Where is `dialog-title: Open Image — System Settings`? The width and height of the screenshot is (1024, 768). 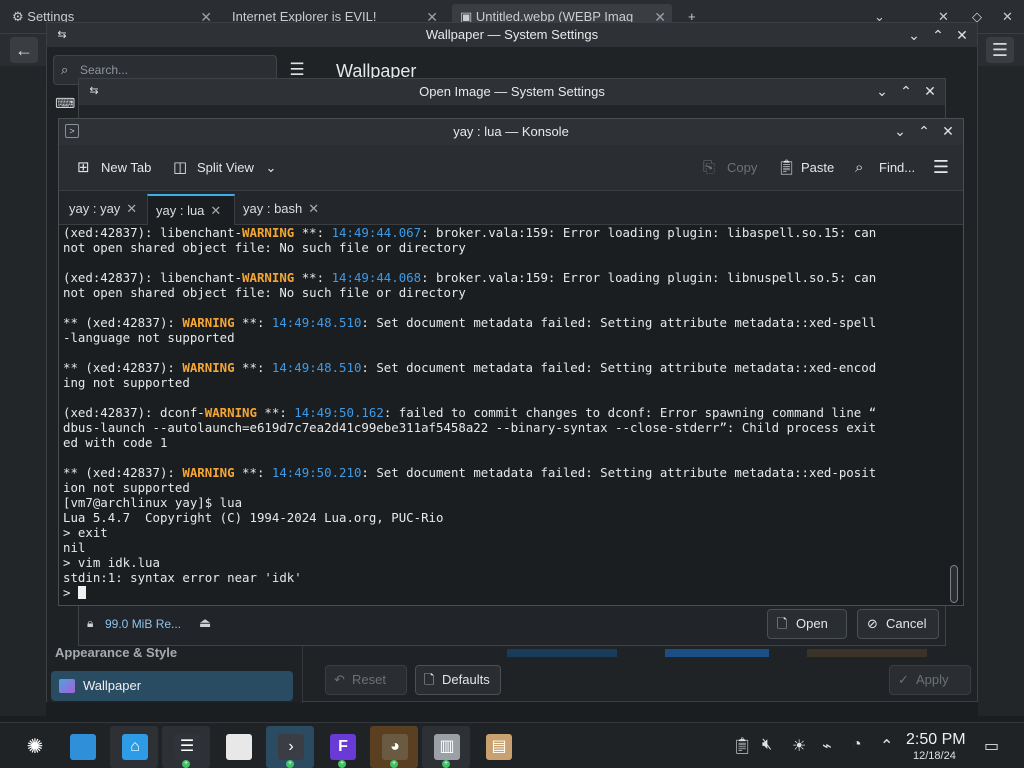
dialog-title: Open Image — System Settings is located at coordinates (512, 91).